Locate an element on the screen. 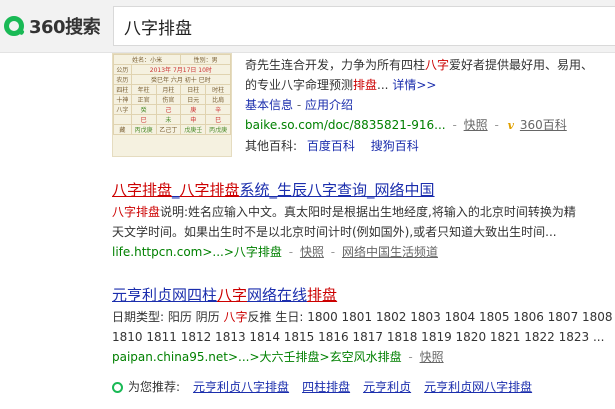  search-input is located at coordinates (364, 26).